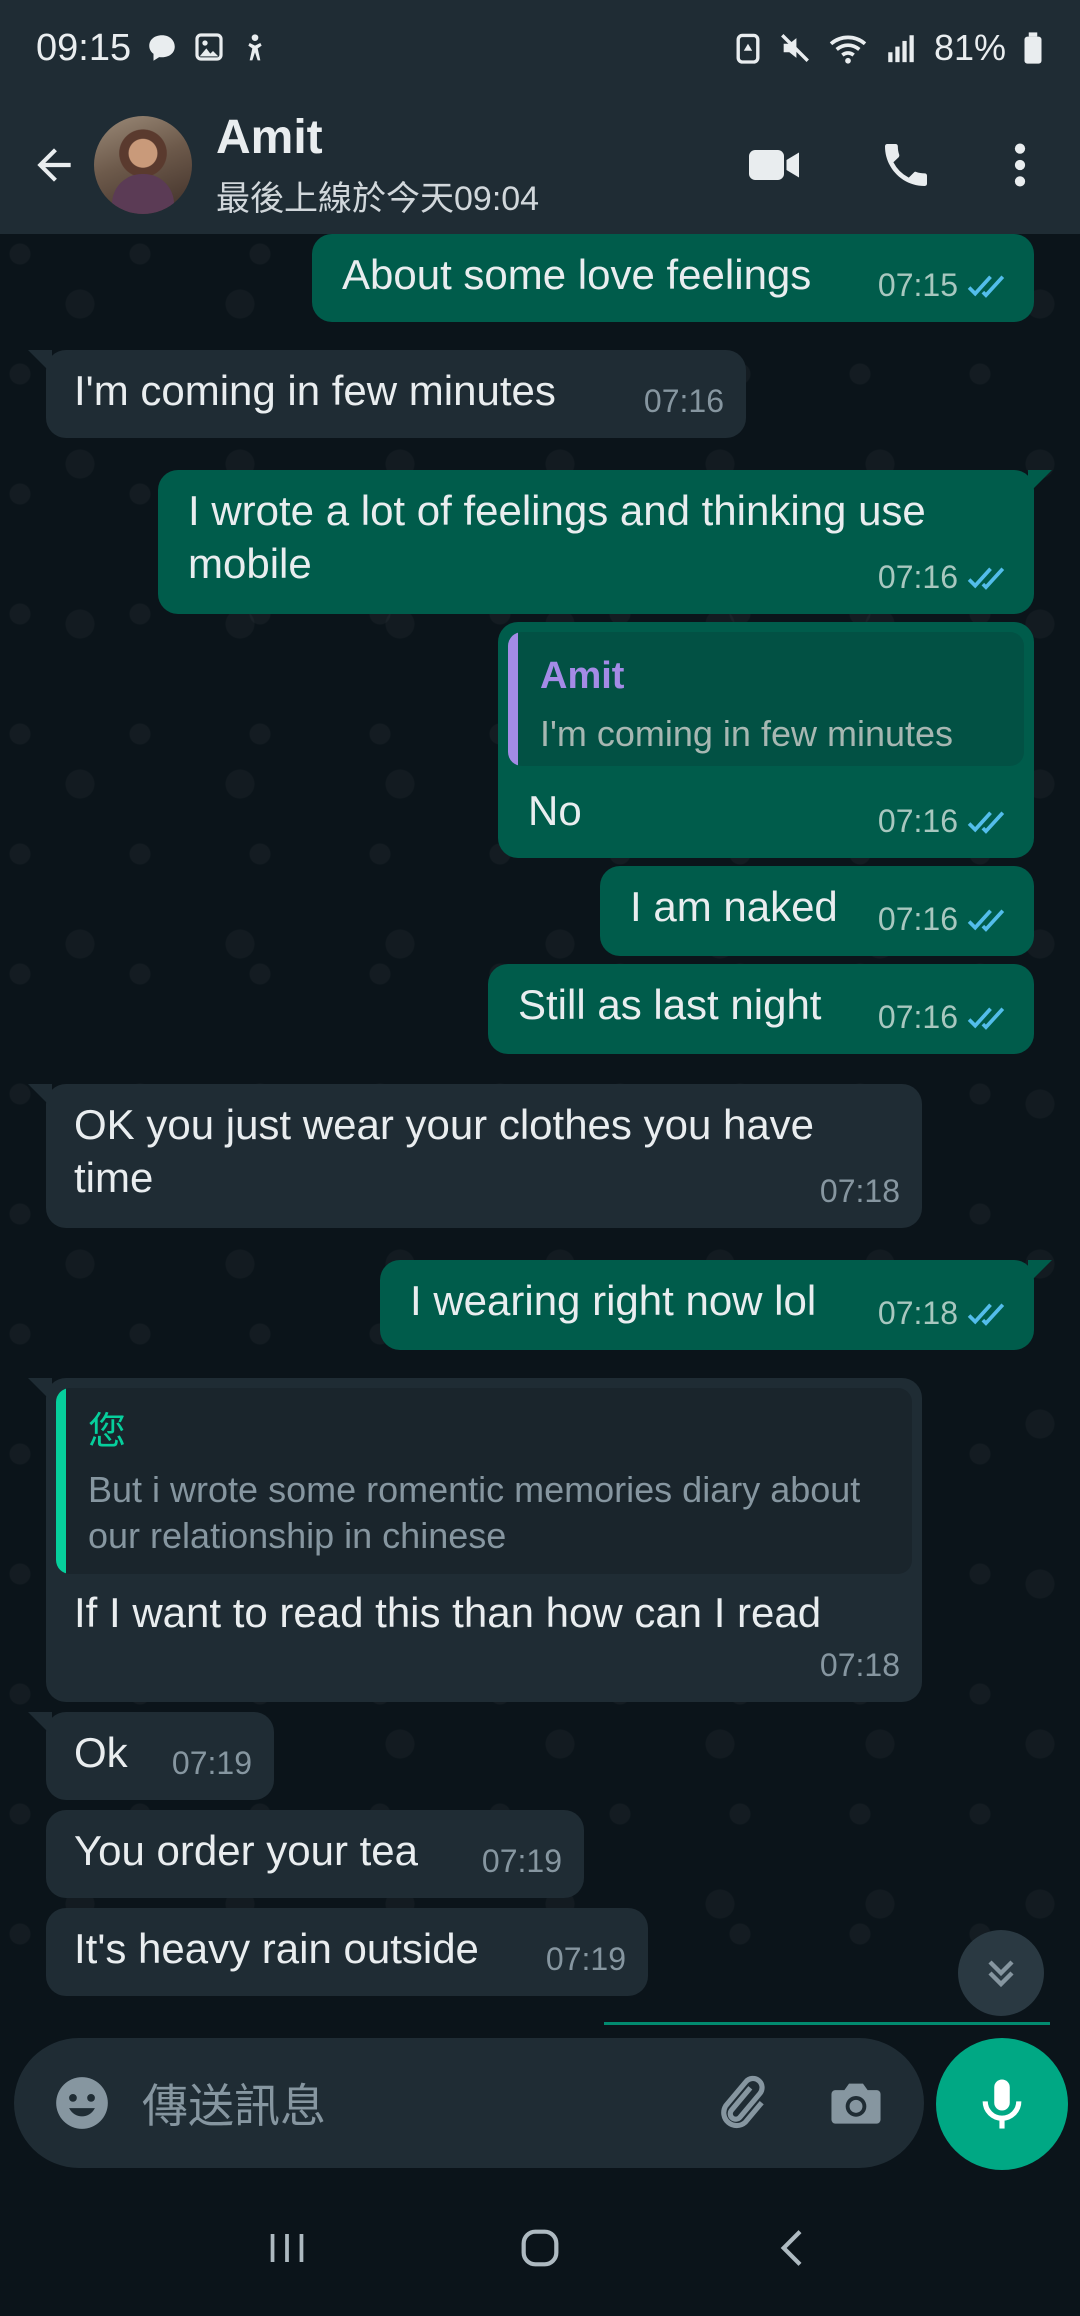 The image size is (1080, 2316). What do you see at coordinates (420, 2103) in the screenshot?
I see `message-input: 傳送訊息` at bounding box center [420, 2103].